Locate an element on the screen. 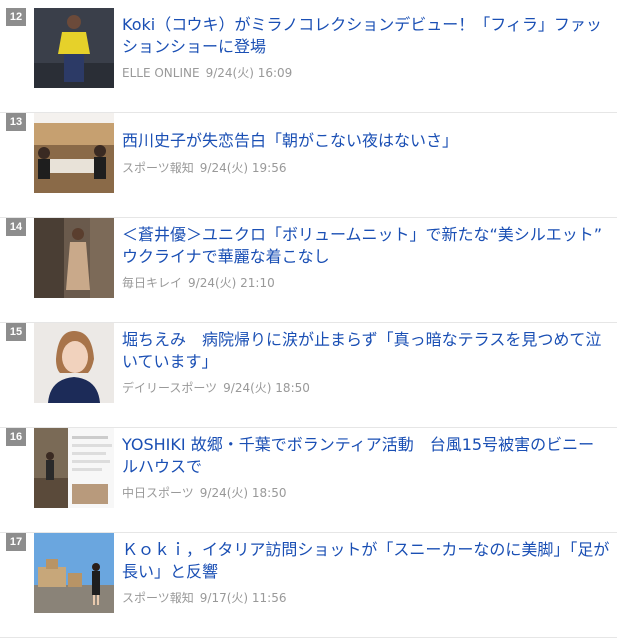 The image size is (617, 638). article-meta: デイリースポーツ 9/24(火) 18:50 is located at coordinates (216, 388).